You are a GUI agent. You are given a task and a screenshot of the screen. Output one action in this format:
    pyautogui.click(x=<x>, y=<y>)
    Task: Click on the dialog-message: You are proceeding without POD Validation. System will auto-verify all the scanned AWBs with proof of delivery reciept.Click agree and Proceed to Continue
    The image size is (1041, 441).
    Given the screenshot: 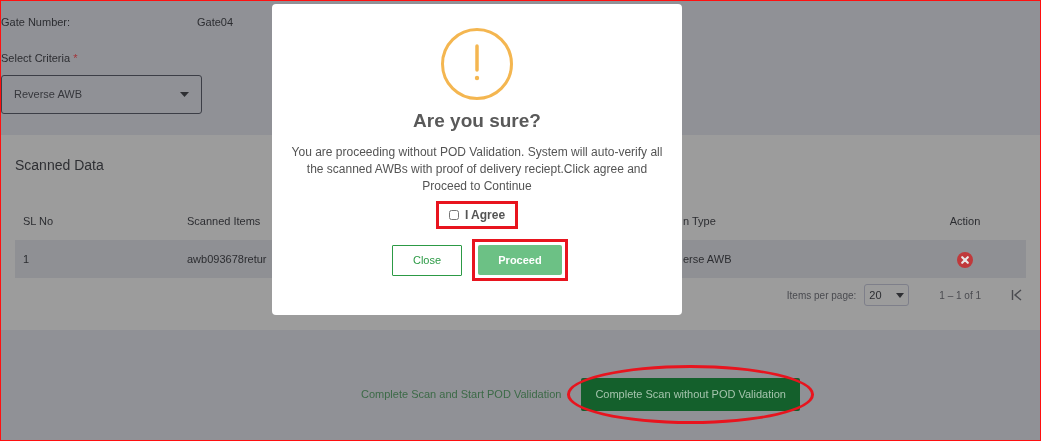 What is the action you would take?
    pyautogui.click(x=477, y=169)
    